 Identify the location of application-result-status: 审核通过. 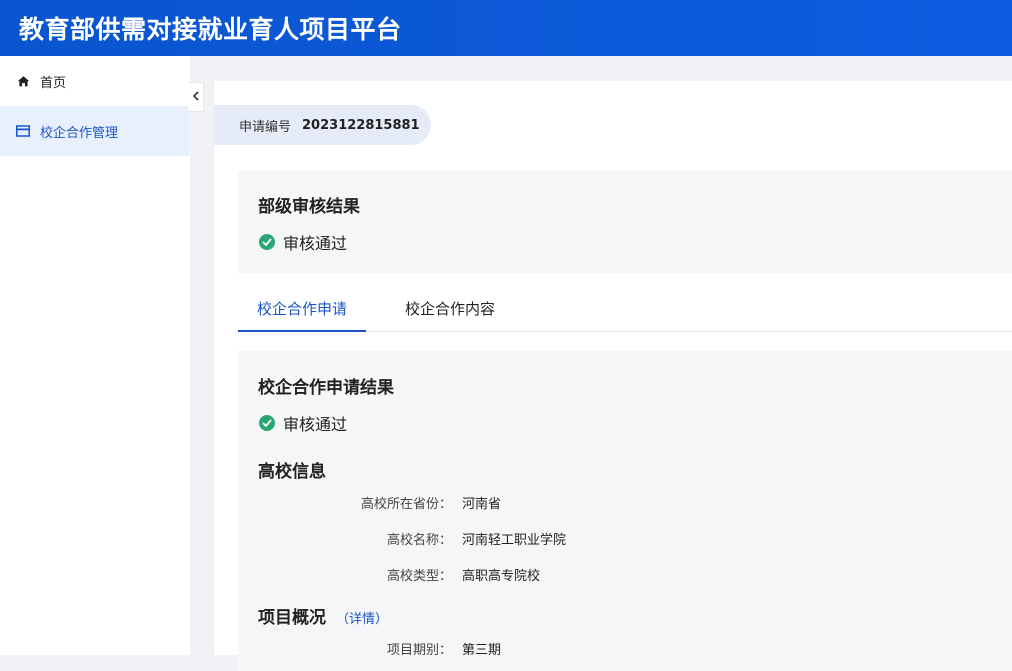
(303, 423).